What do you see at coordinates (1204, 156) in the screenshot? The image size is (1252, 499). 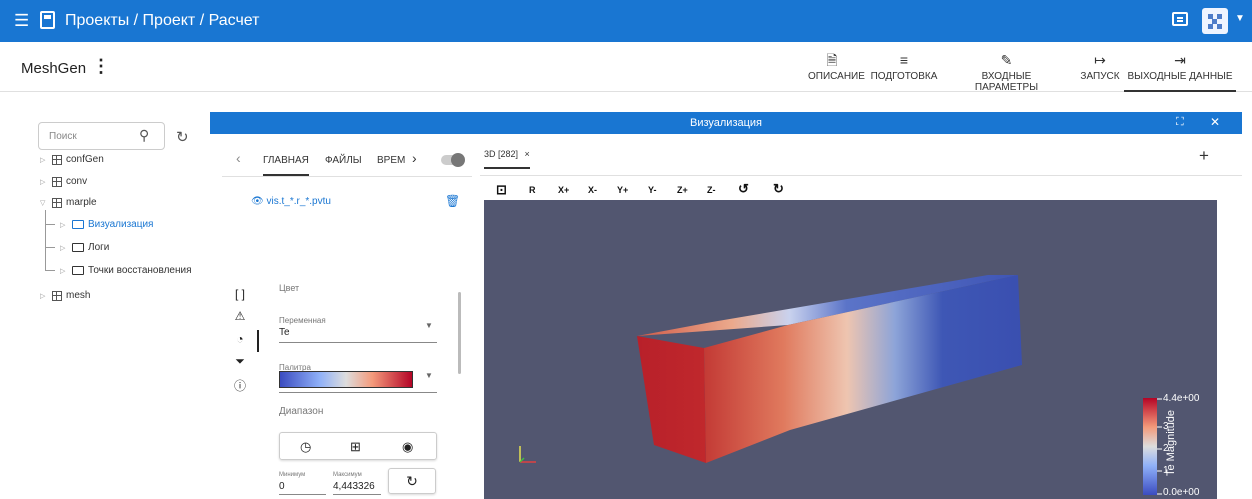 I see `add-view-icon: +` at bounding box center [1204, 156].